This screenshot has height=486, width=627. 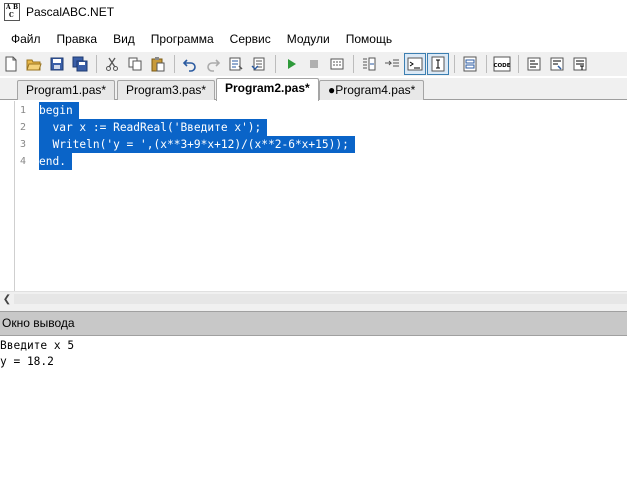 What do you see at coordinates (166, 90) in the screenshot?
I see `tab-program3: Program3.pas*` at bounding box center [166, 90].